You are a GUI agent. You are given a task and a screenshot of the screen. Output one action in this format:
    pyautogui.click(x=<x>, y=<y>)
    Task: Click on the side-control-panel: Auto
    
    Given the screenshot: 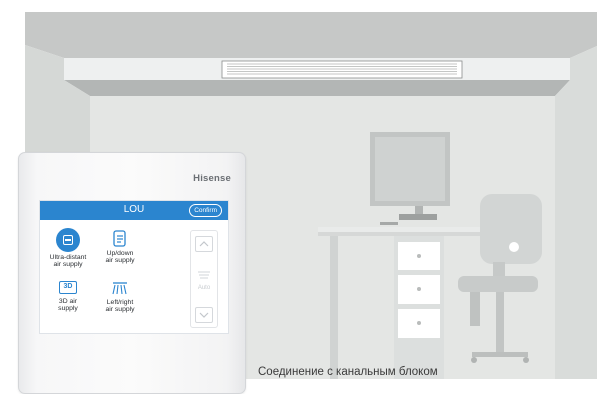 What is the action you would take?
    pyautogui.click(x=204, y=279)
    